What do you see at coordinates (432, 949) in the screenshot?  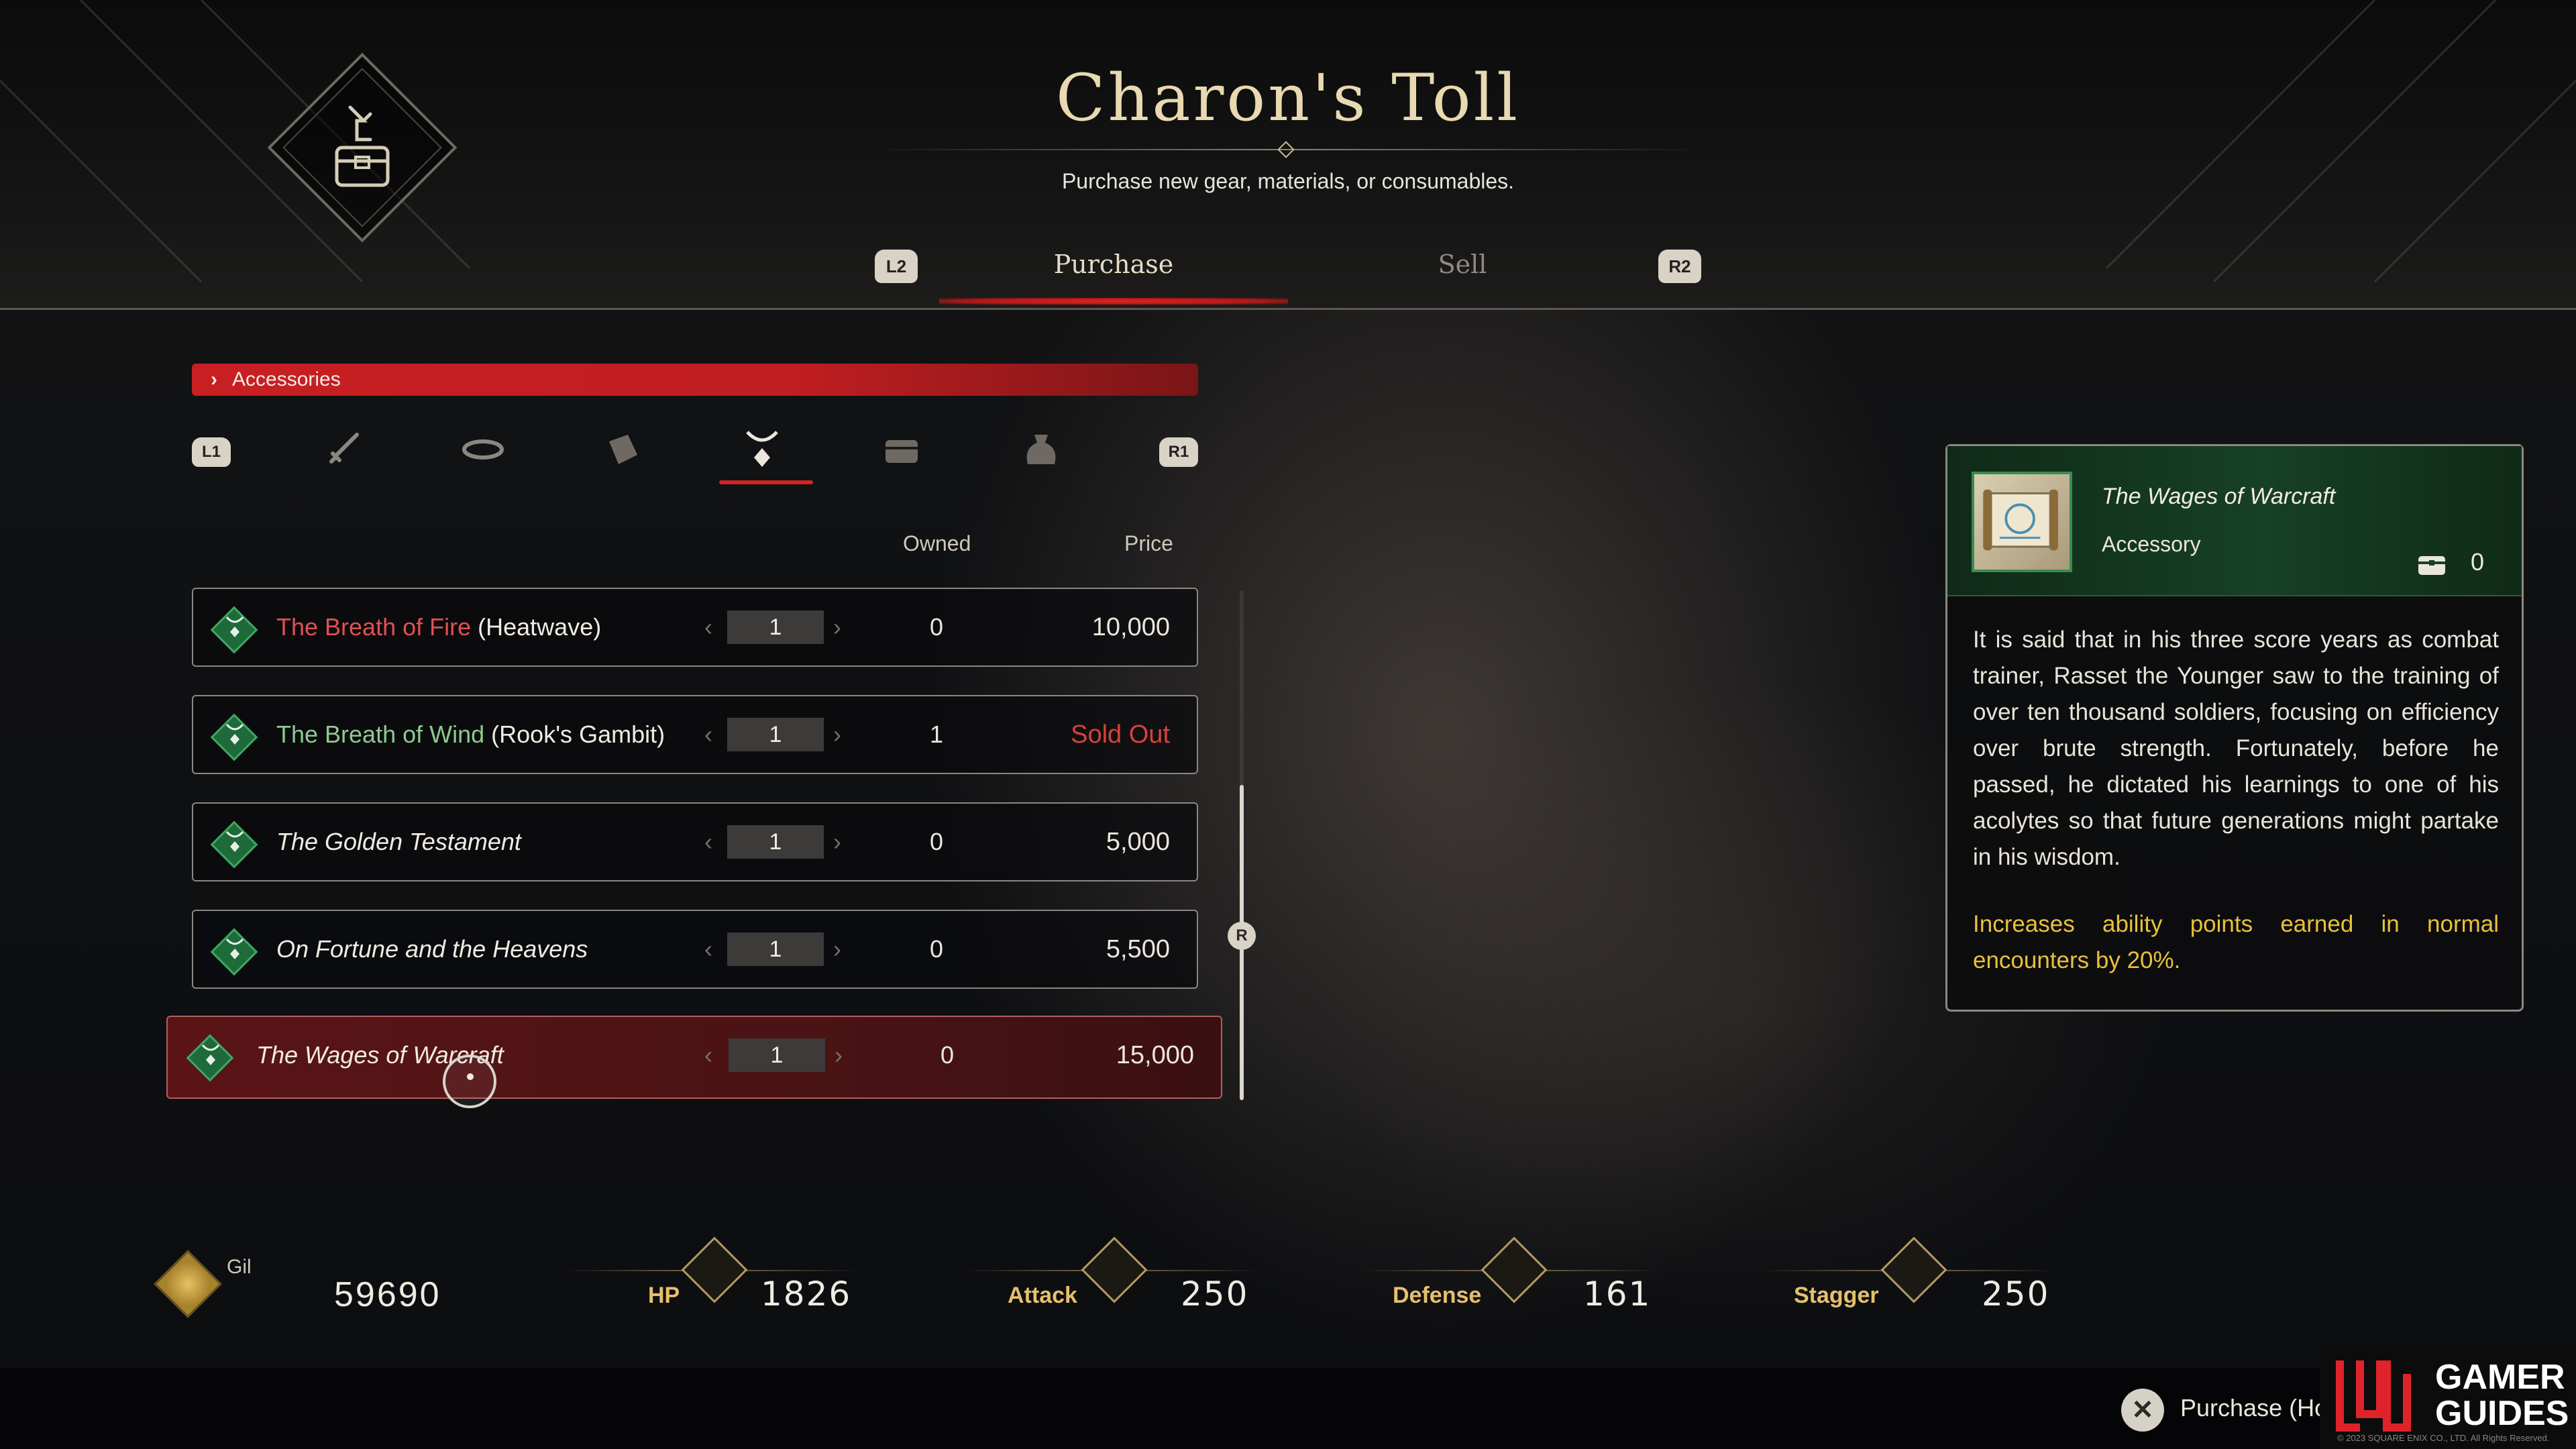 I see `item-name: On Fortune and the Heavens` at bounding box center [432, 949].